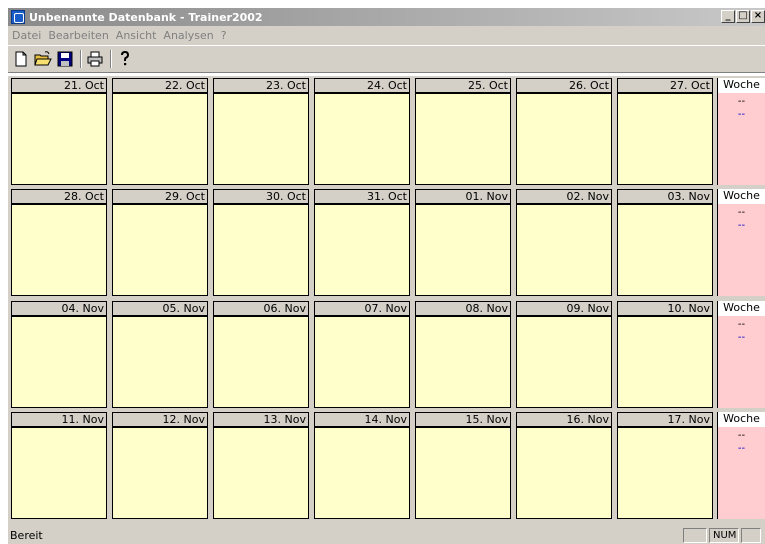  I want to click on help-button, so click(125, 59).